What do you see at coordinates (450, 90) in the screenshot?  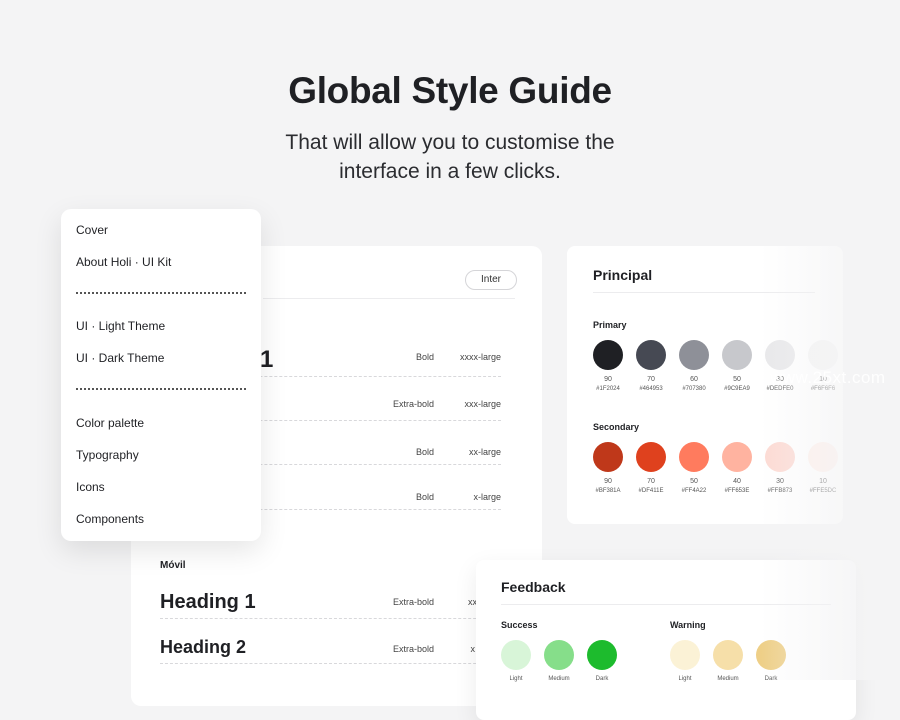 I see `page-title: Global Style Guide` at bounding box center [450, 90].